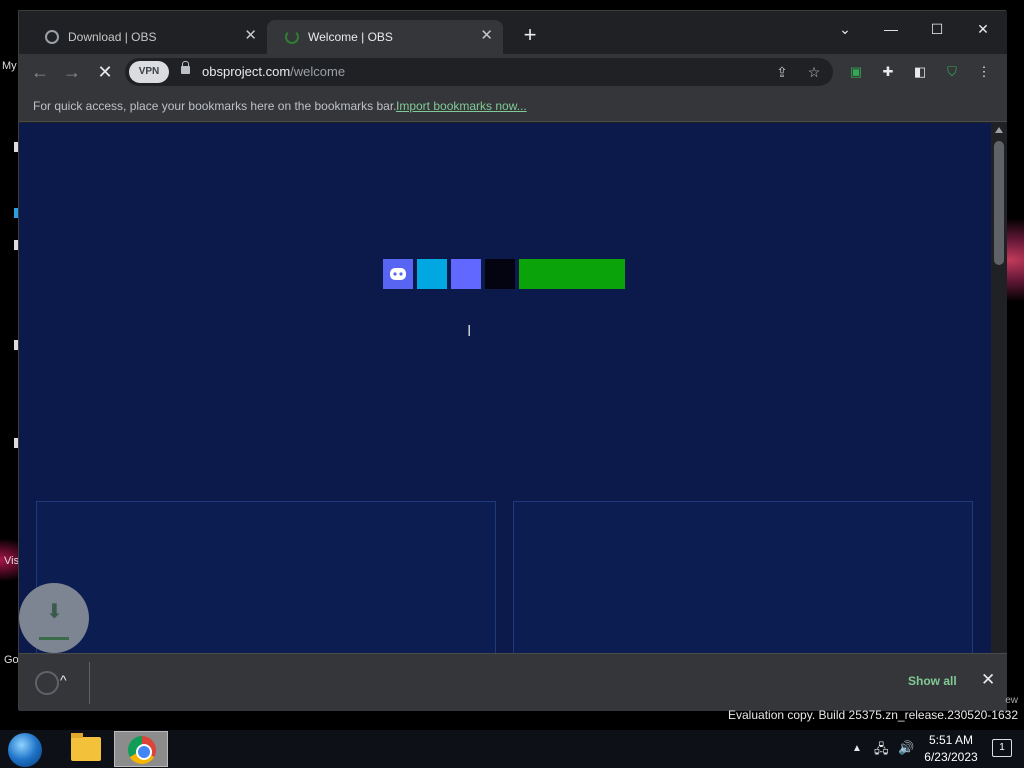 The image size is (1024, 768). Describe the element at coordinates (185, 67) in the screenshot. I see `lock-icon` at that location.